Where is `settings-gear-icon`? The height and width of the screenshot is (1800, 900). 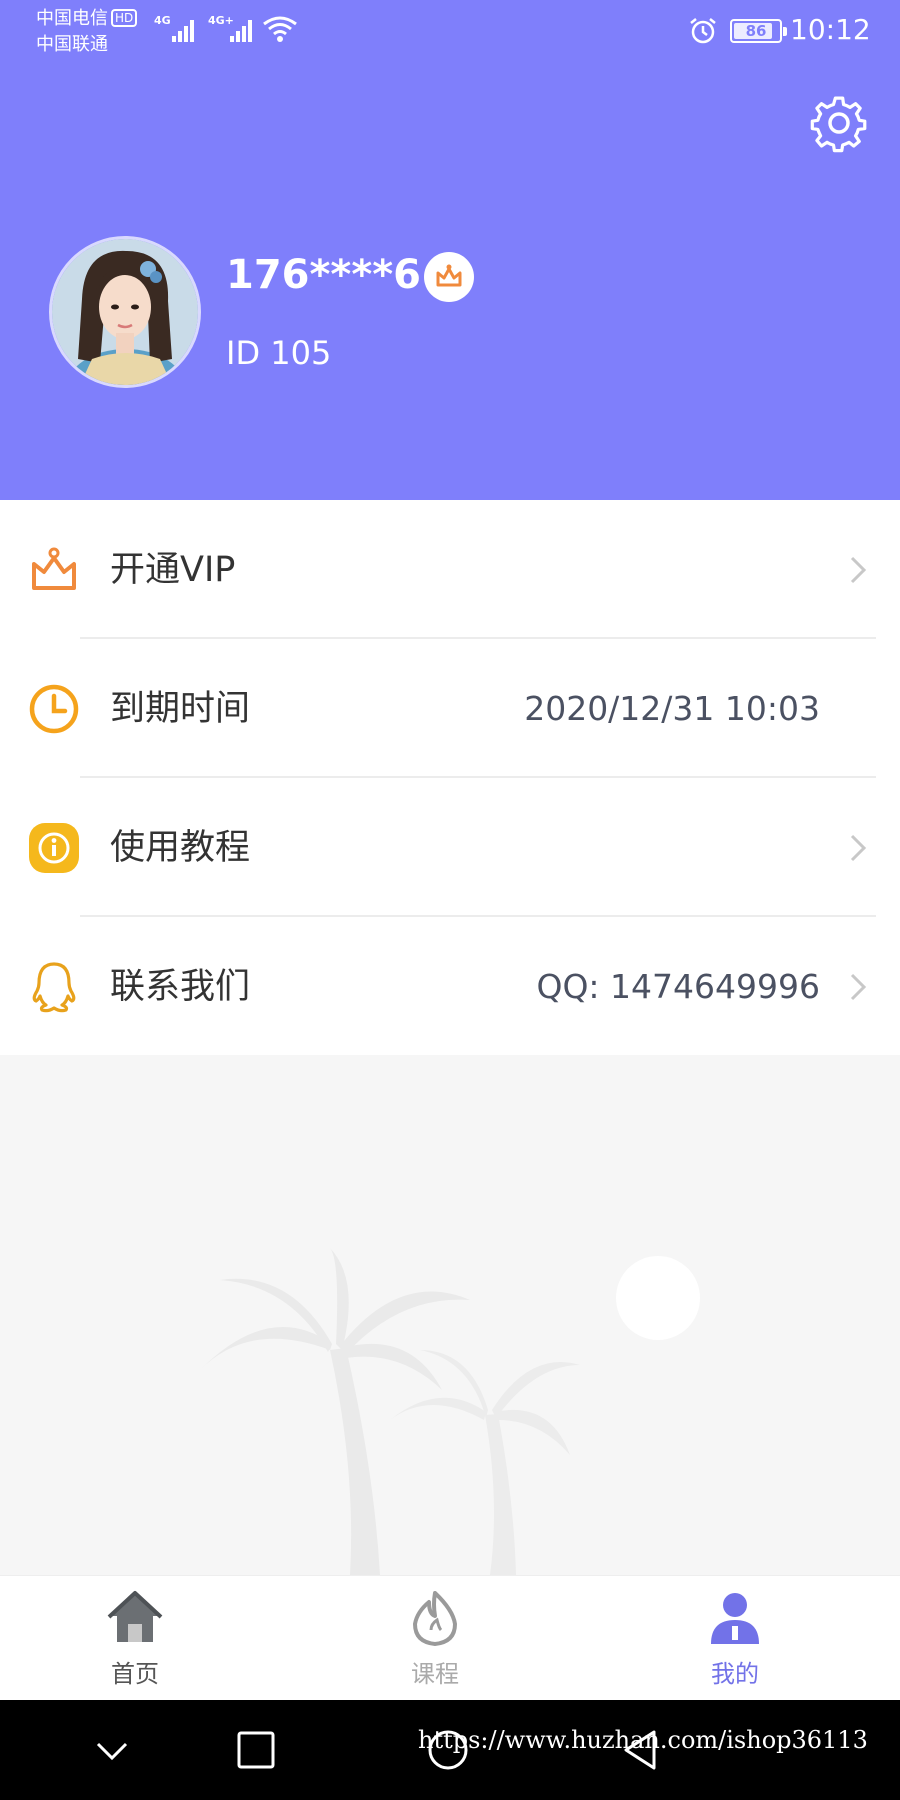 settings-gear-icon is located at coordinates (839, 123).